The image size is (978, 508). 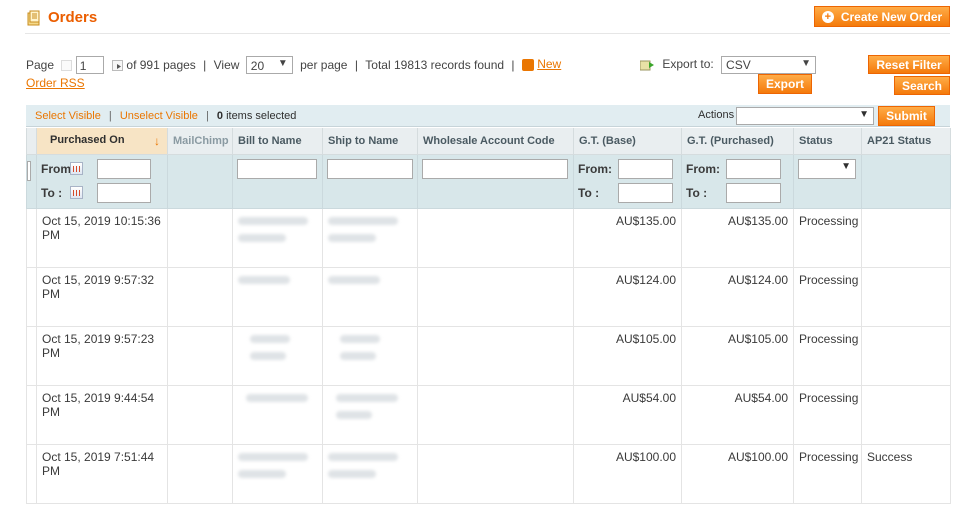 I want to click on column-header-status: Status, so click(x=827, y=141).